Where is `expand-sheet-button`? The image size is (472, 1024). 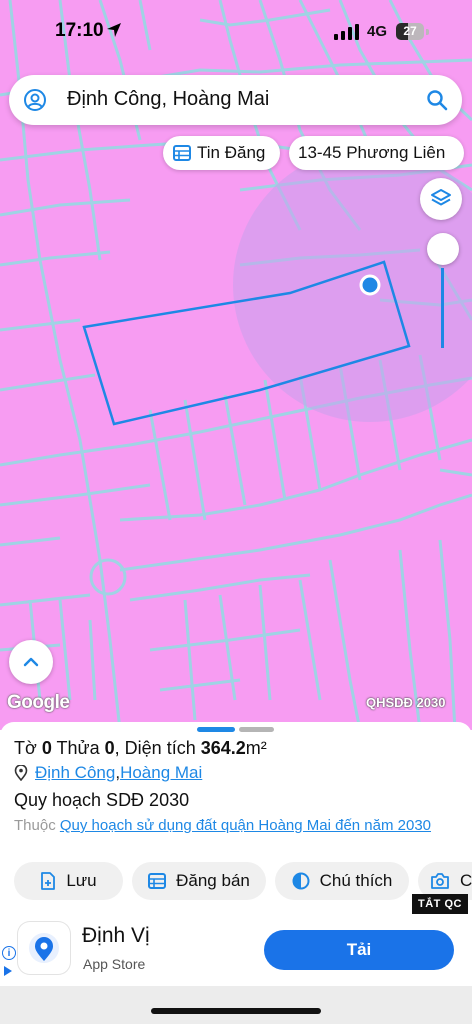 expand-sheet-button is located at coordinates (31, 662).